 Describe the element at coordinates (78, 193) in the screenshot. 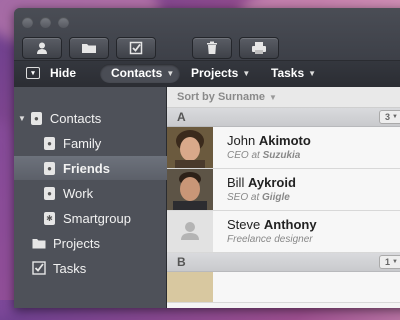

I see `sidebar-item-label: Work` at that location.